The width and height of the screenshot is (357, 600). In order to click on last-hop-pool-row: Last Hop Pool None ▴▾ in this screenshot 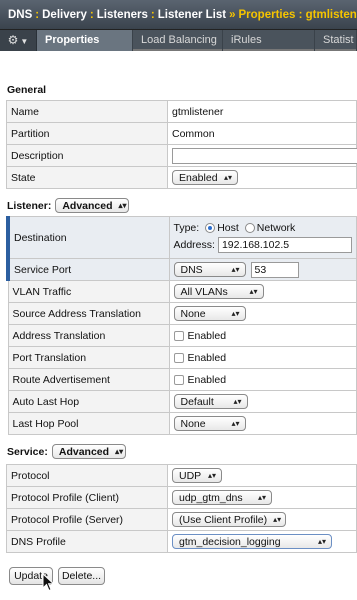, I will do `click(182, 423)`.